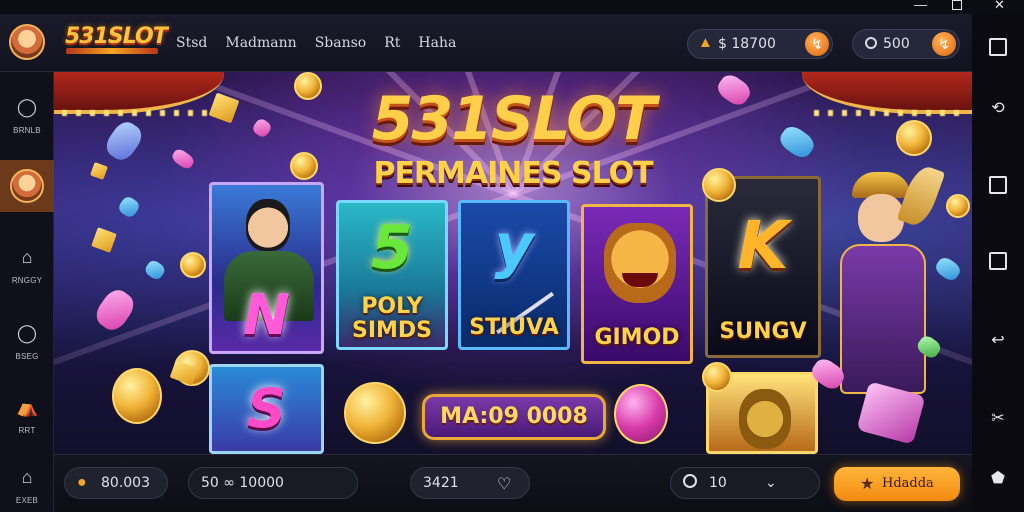  I want to click on promo-jackpot-button: MA:09 0008, so click(514, 417).